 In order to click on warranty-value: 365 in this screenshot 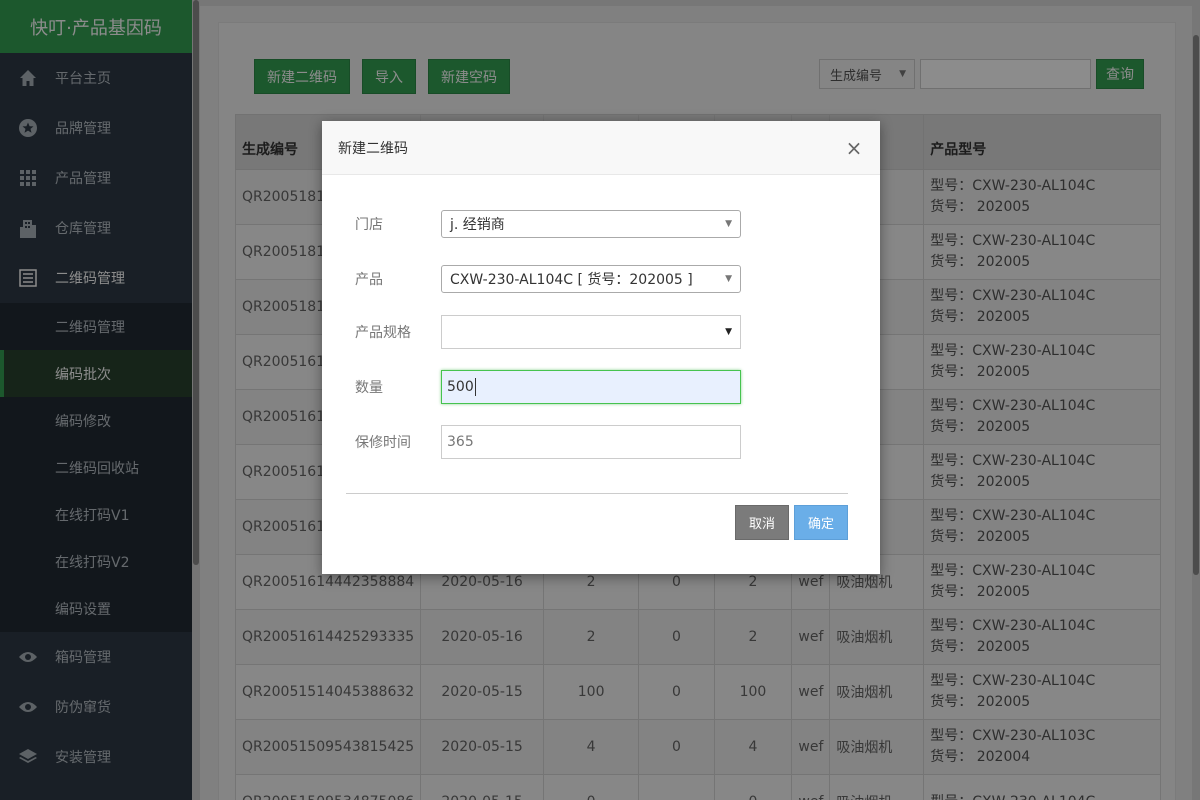, I will do `click(460, 442)`.